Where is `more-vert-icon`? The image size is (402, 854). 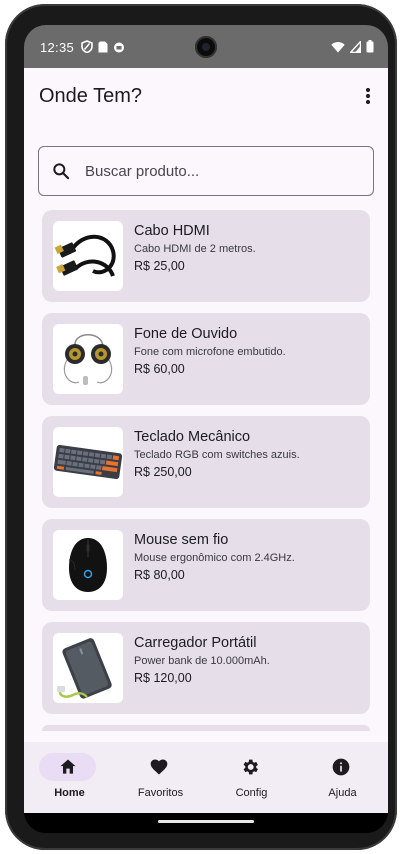 more-vert-icon is located at coordinates (368, 96).